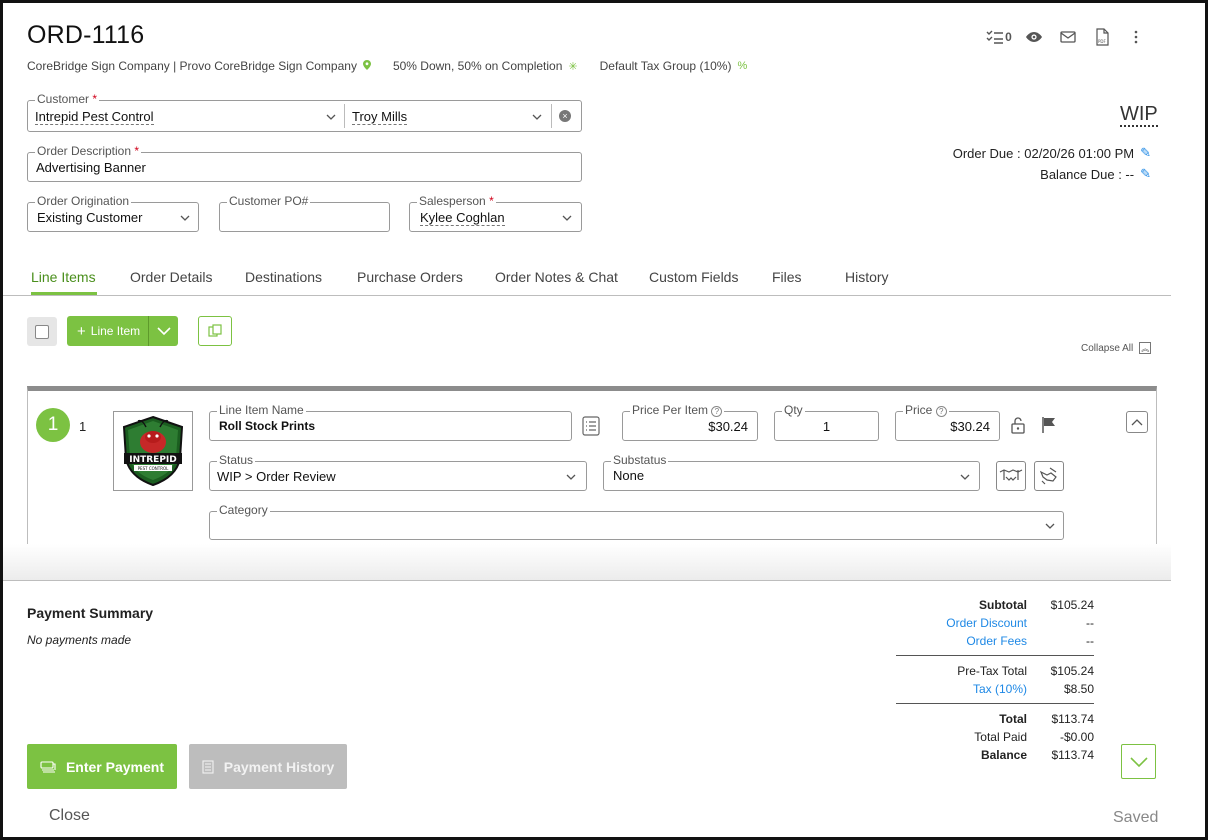 The width and height of the screenshot is (1208, 840). What do you see at coordinates (674, 66) in the screenshot?
I see `tax-group: Default Tax Group (10%) %` at bounding box center [674, 66].